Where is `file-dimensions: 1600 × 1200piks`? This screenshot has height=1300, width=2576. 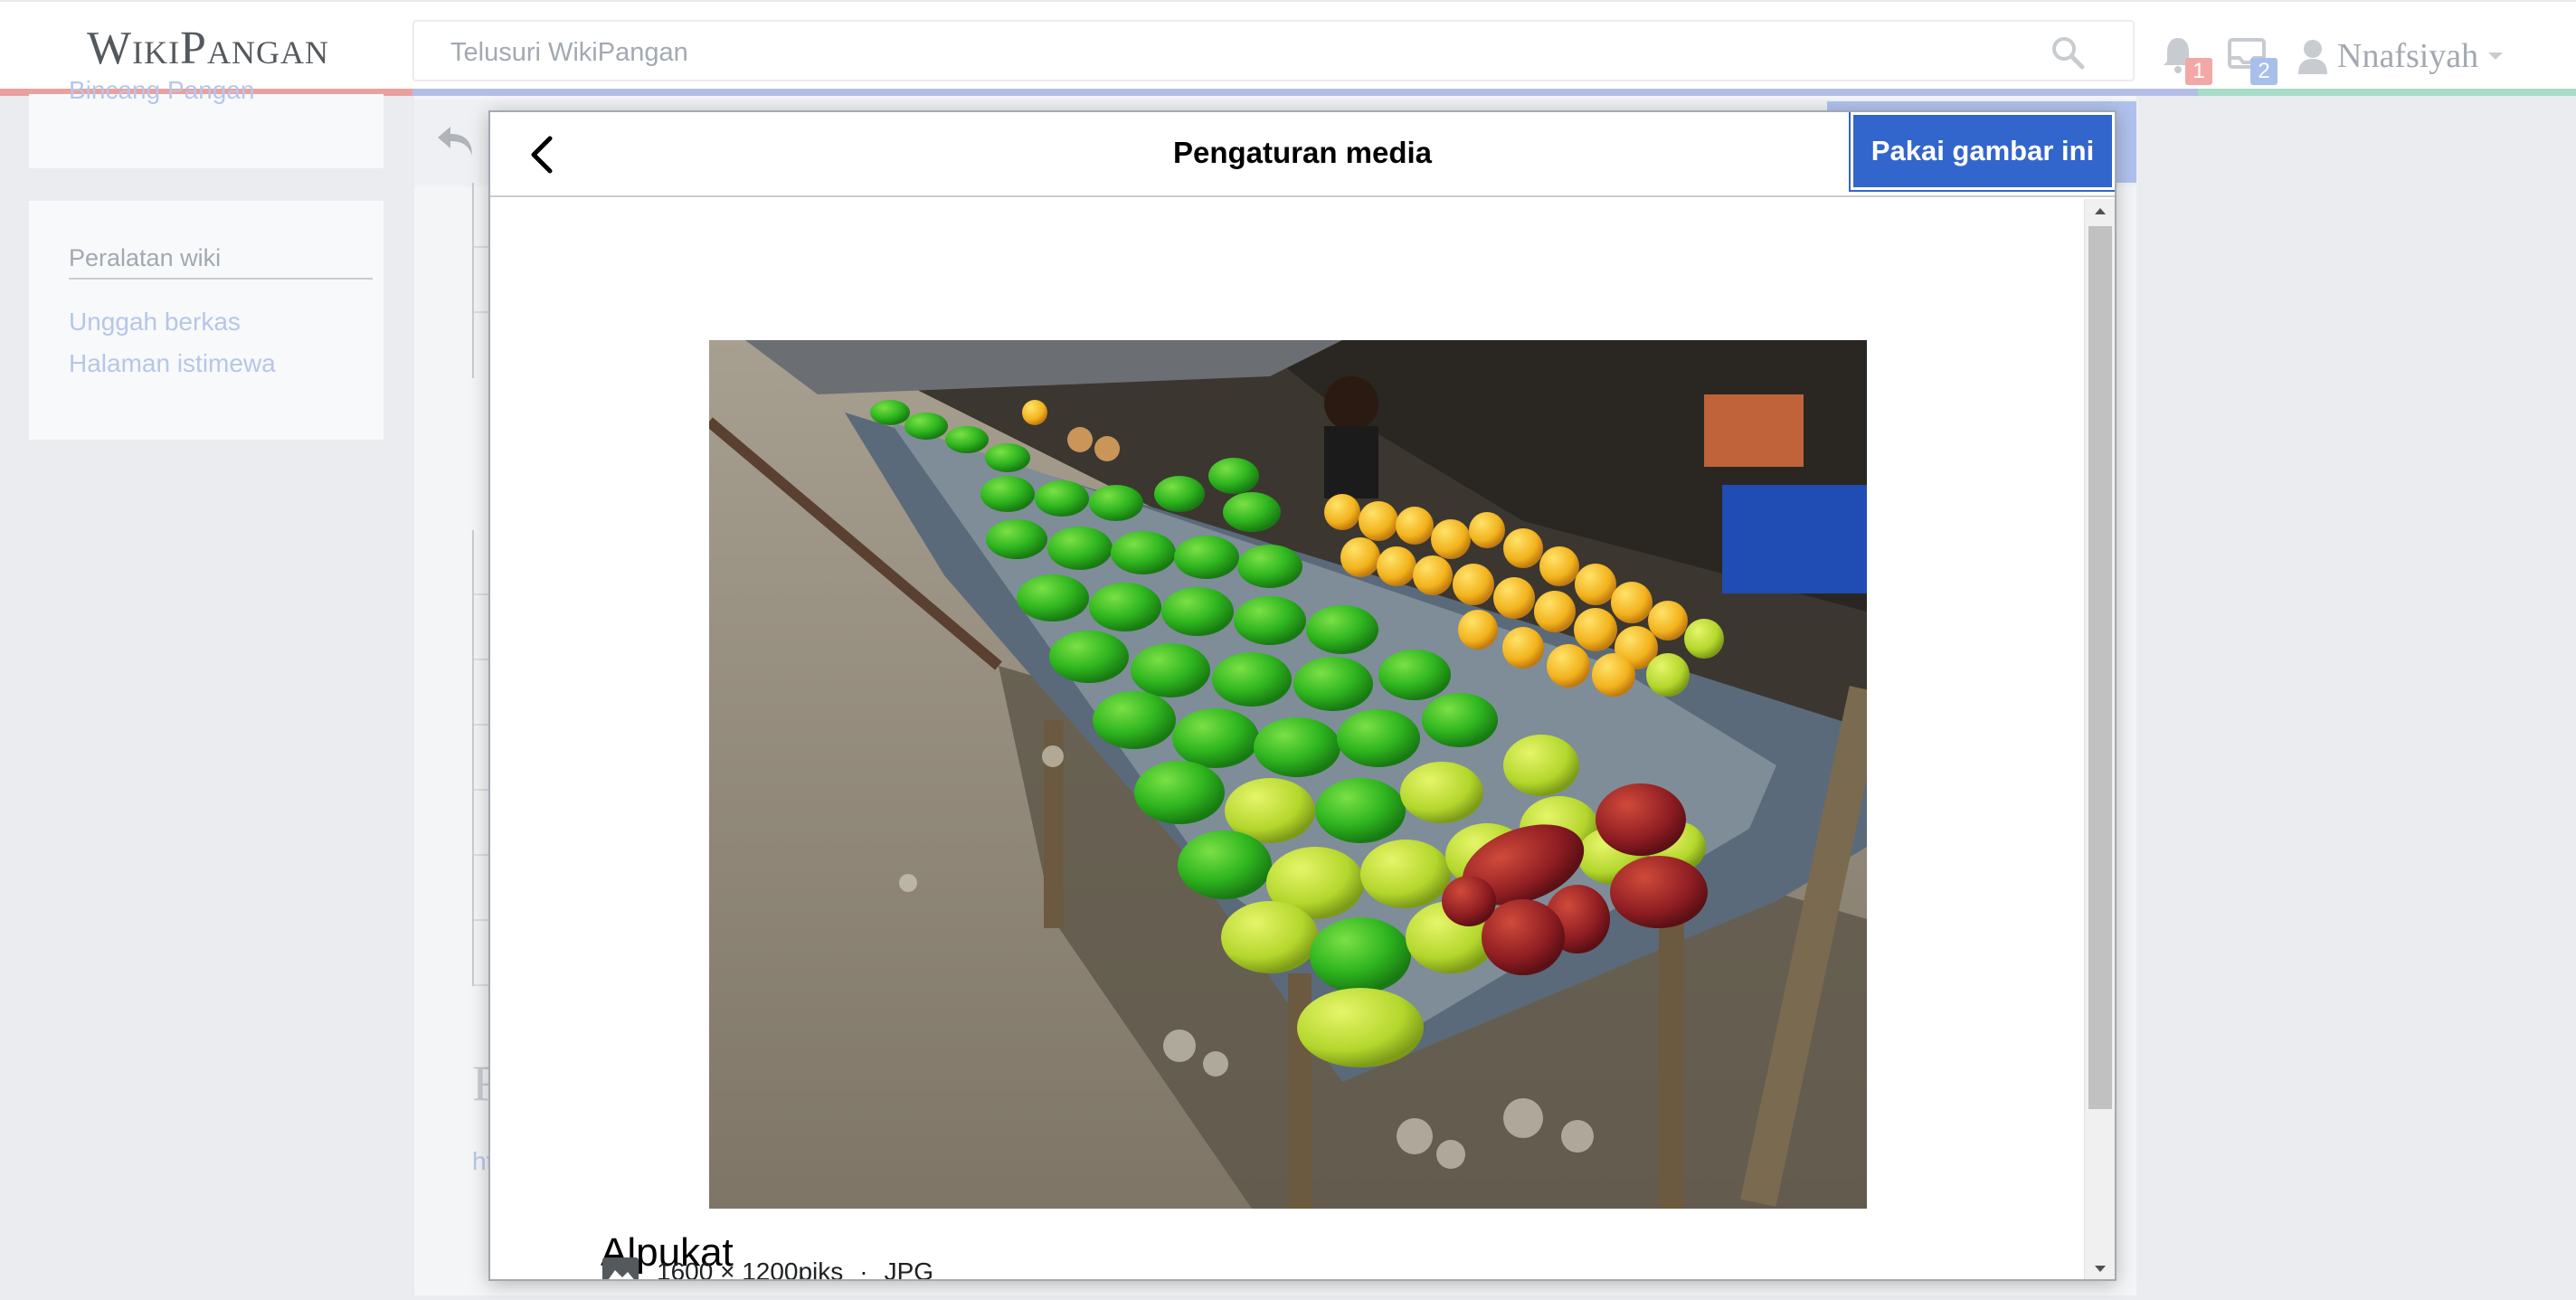 file-dimensions: 1600 × 1200piks is located at coordinates (751, 1269).